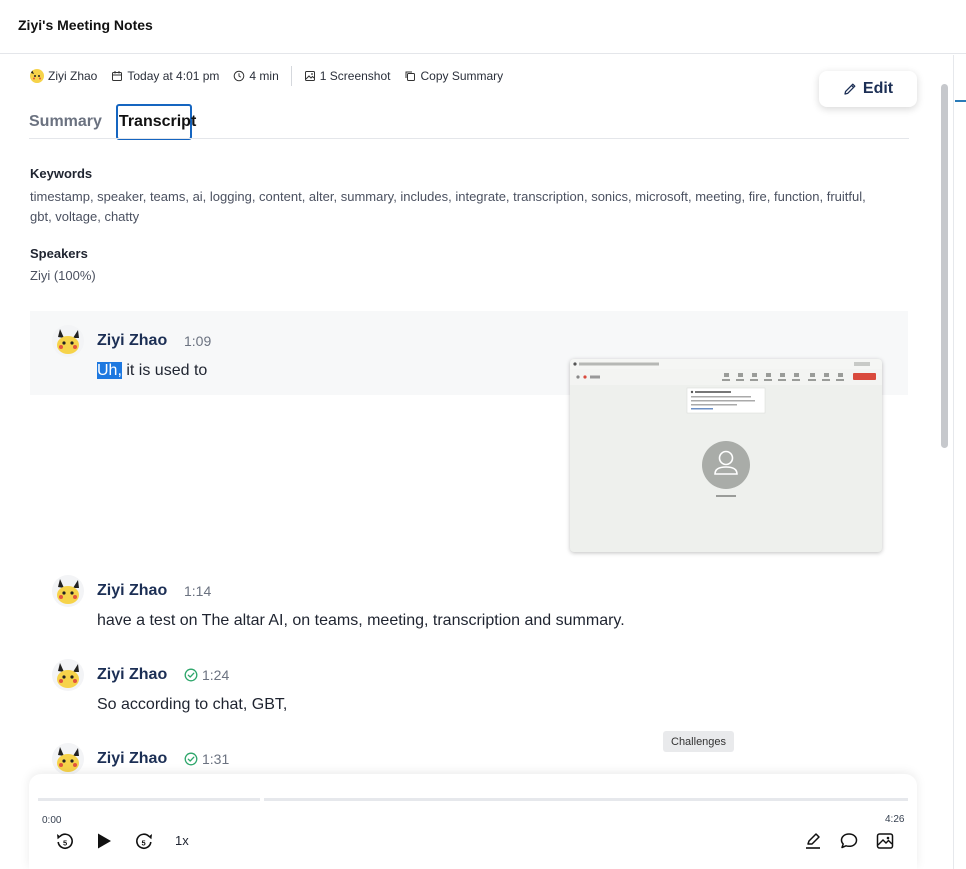  What do you see at coordinates (117, 76) in the screenshot?
I see `calendar-icon` at bounding box center [117, 76].